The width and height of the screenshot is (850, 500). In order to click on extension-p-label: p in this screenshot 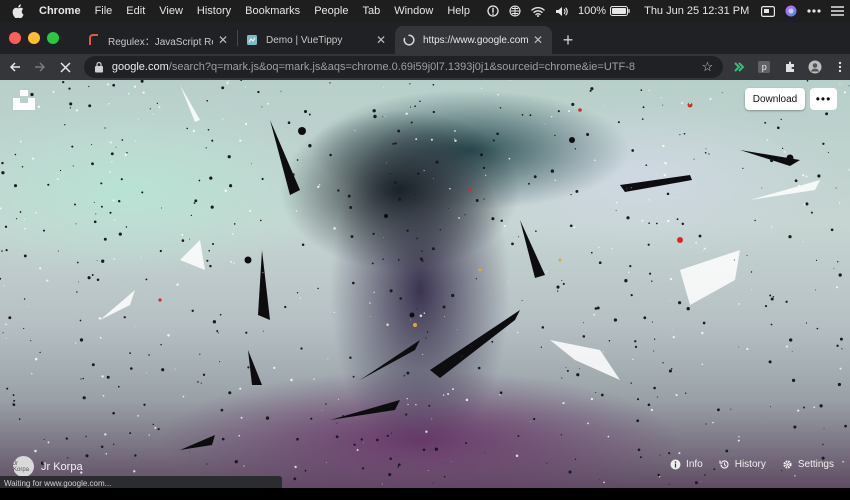, I will do `click(764, 67)`.